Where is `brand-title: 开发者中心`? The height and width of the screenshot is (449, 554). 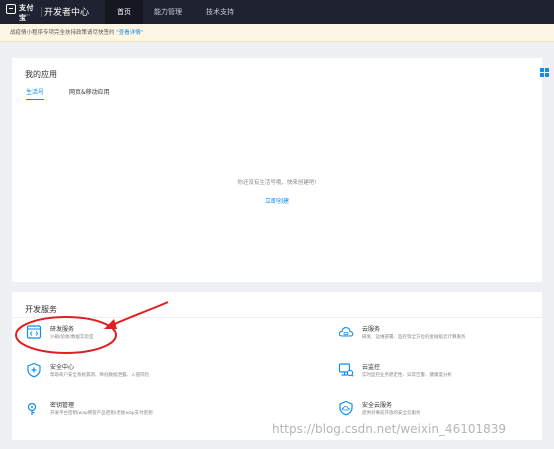 brand-title: 开发者中心 is located at coordinates (67, 13).